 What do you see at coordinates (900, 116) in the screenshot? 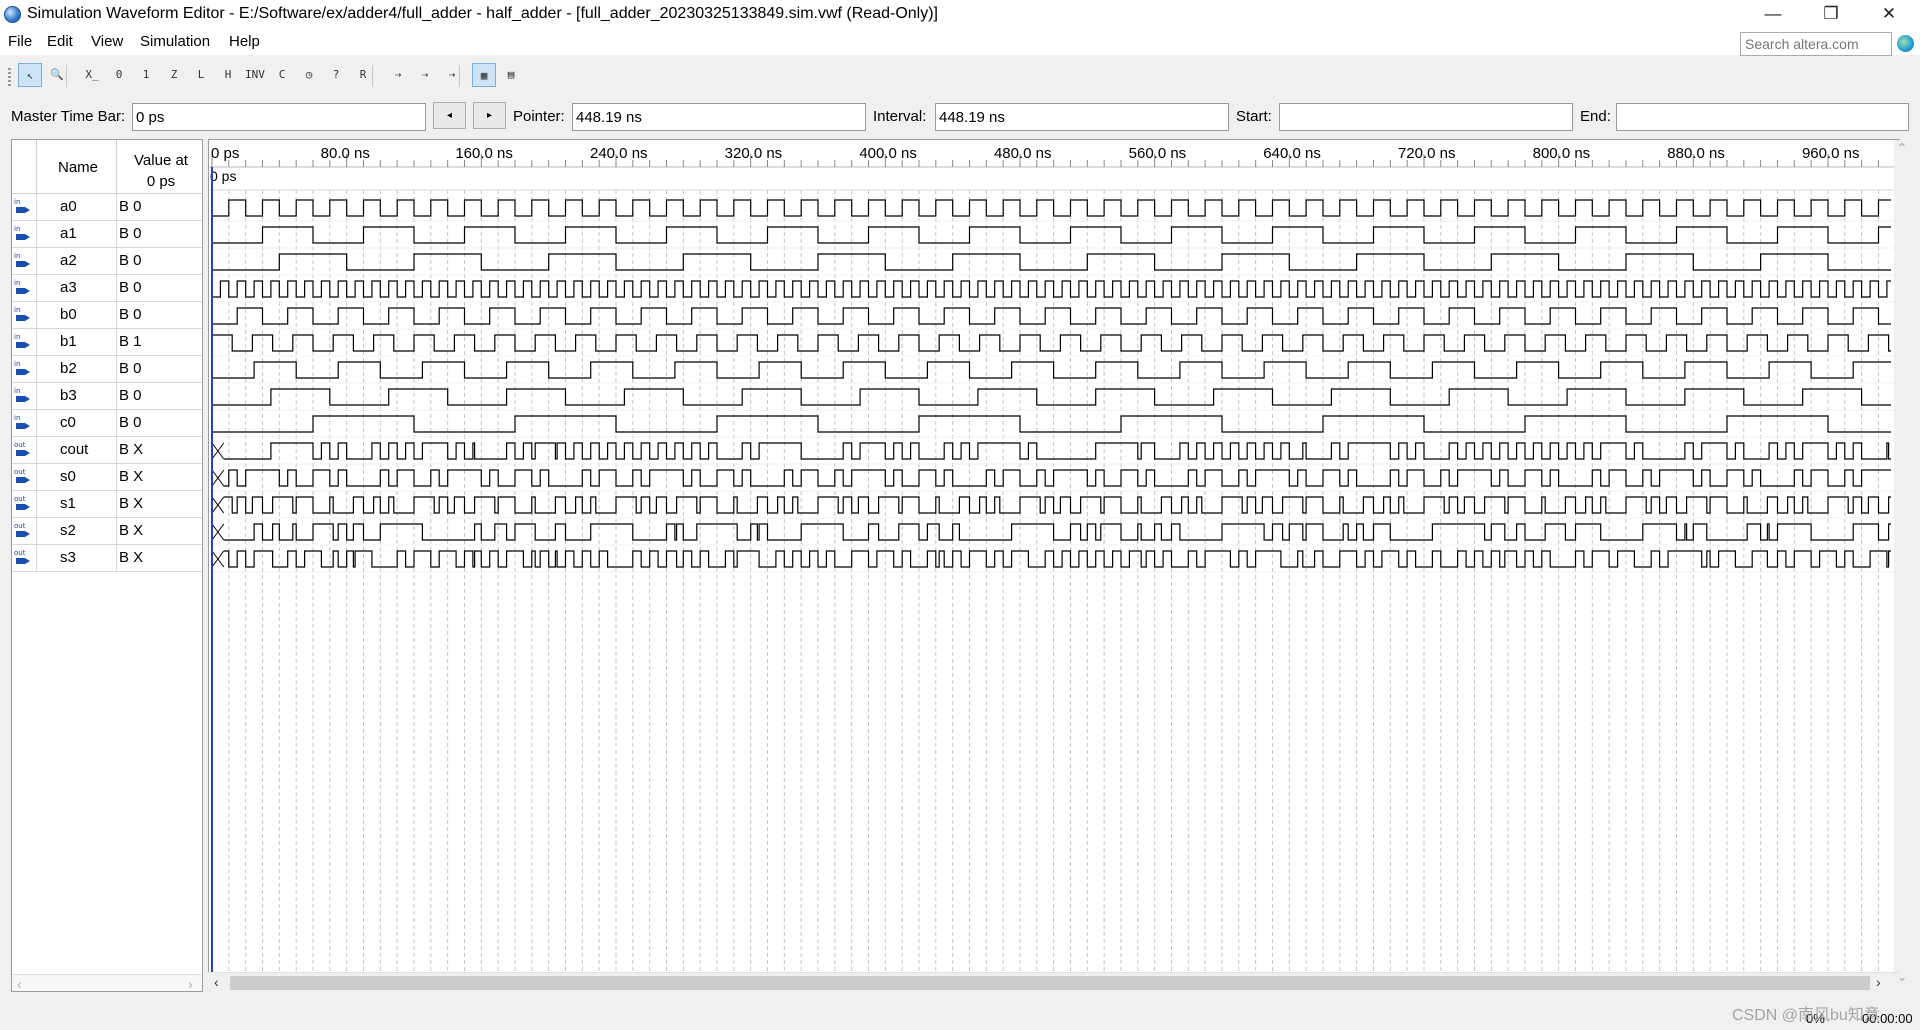
I see `interval-label: Interval:` at bounding box center [900, 116].